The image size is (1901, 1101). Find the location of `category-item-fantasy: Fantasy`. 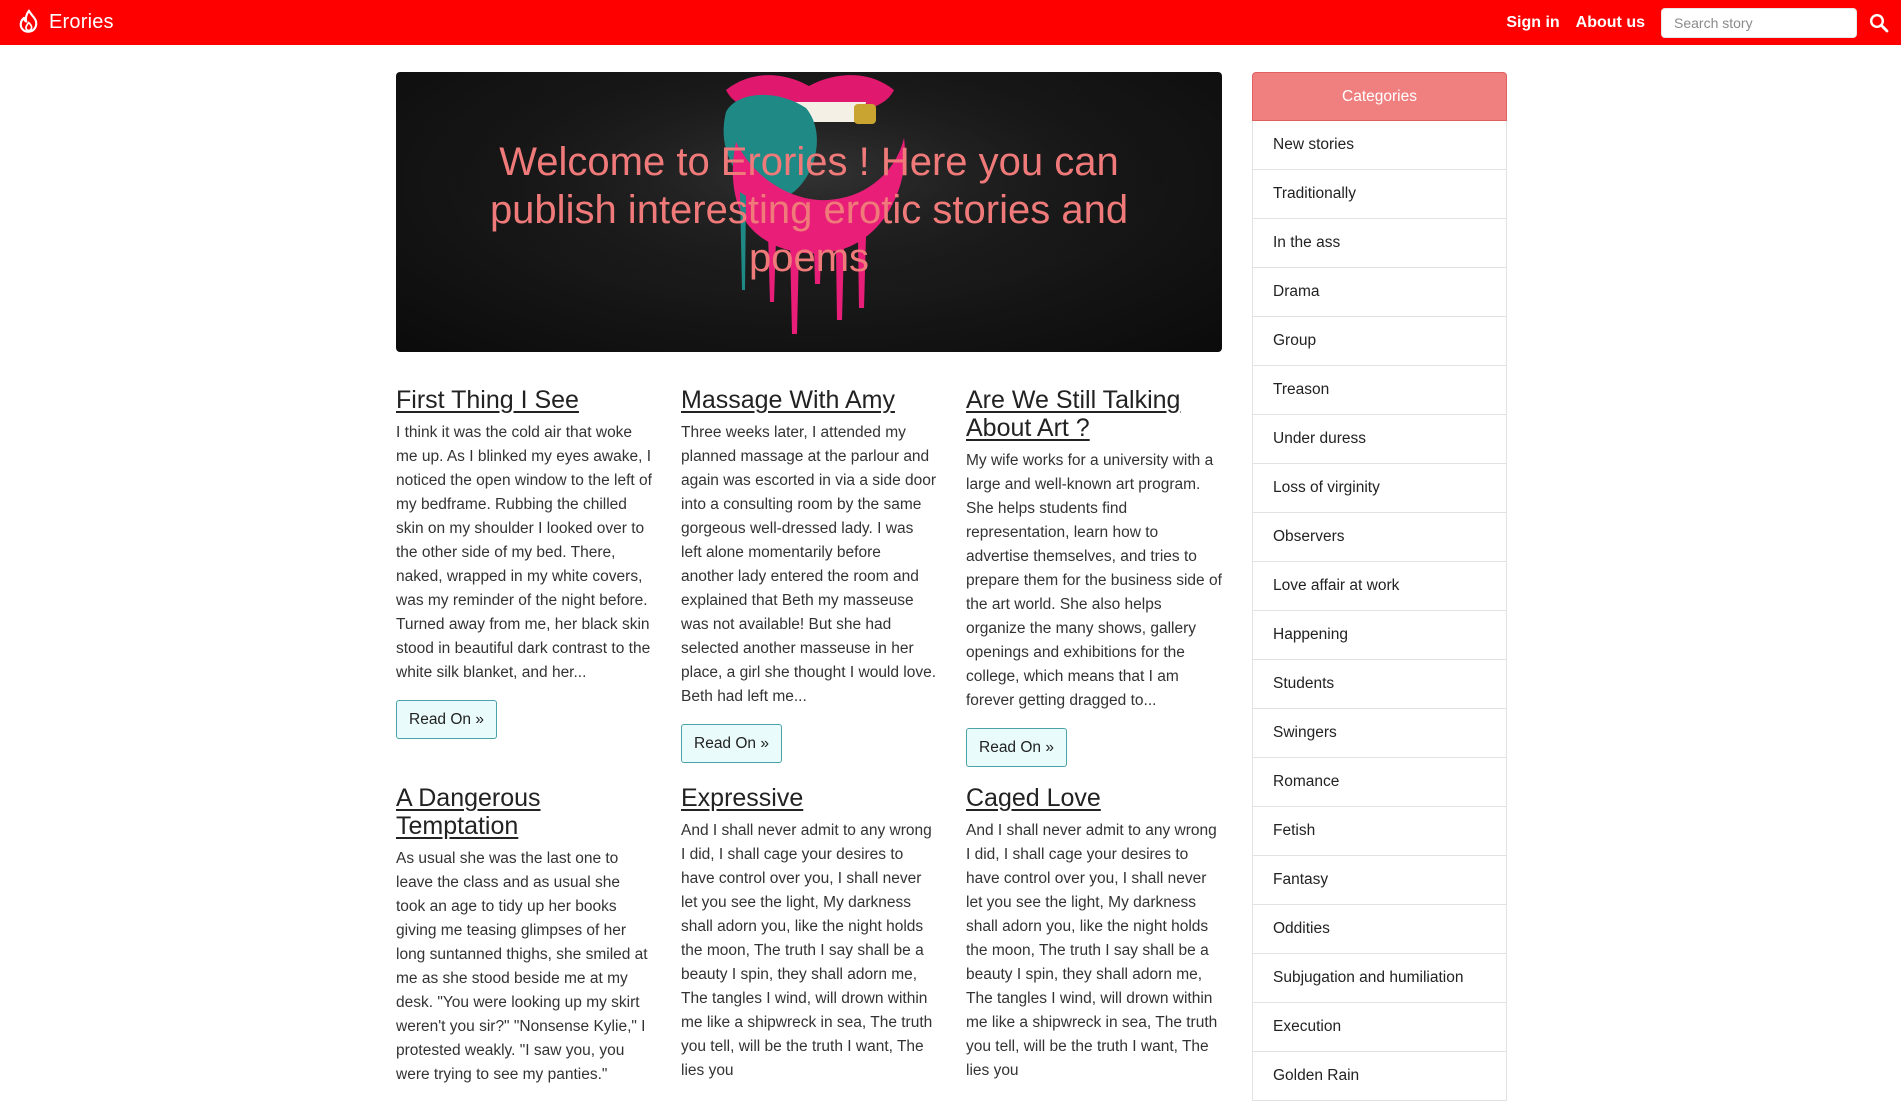

category-item-fantasy: Fantasy is located at coordinates (1379, 880).